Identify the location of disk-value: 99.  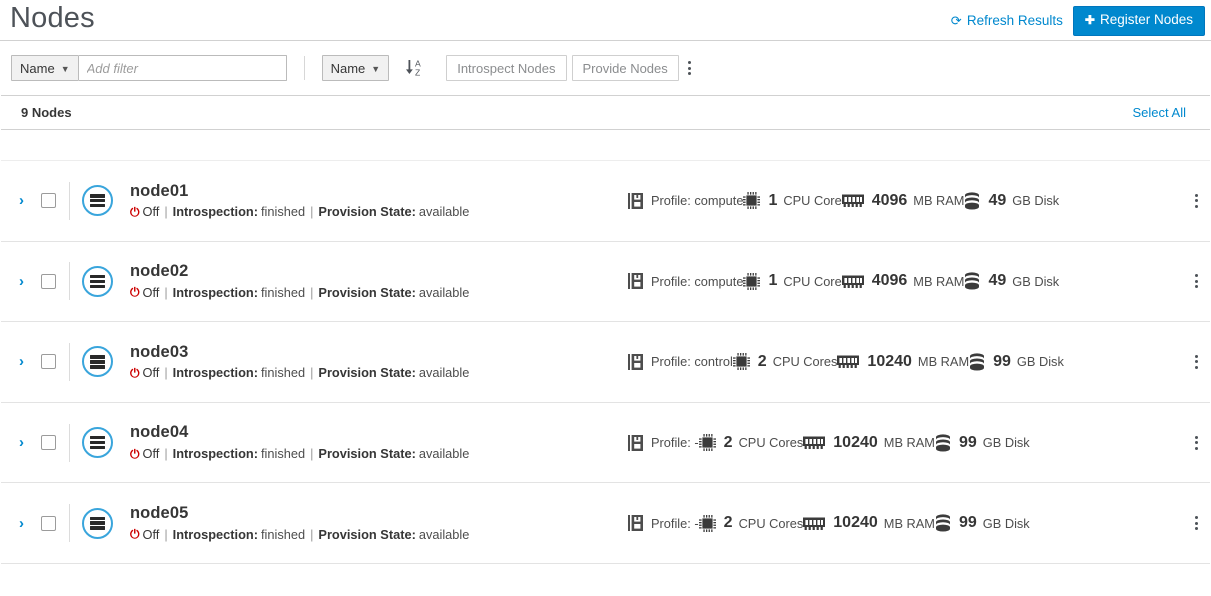
(967, 442).